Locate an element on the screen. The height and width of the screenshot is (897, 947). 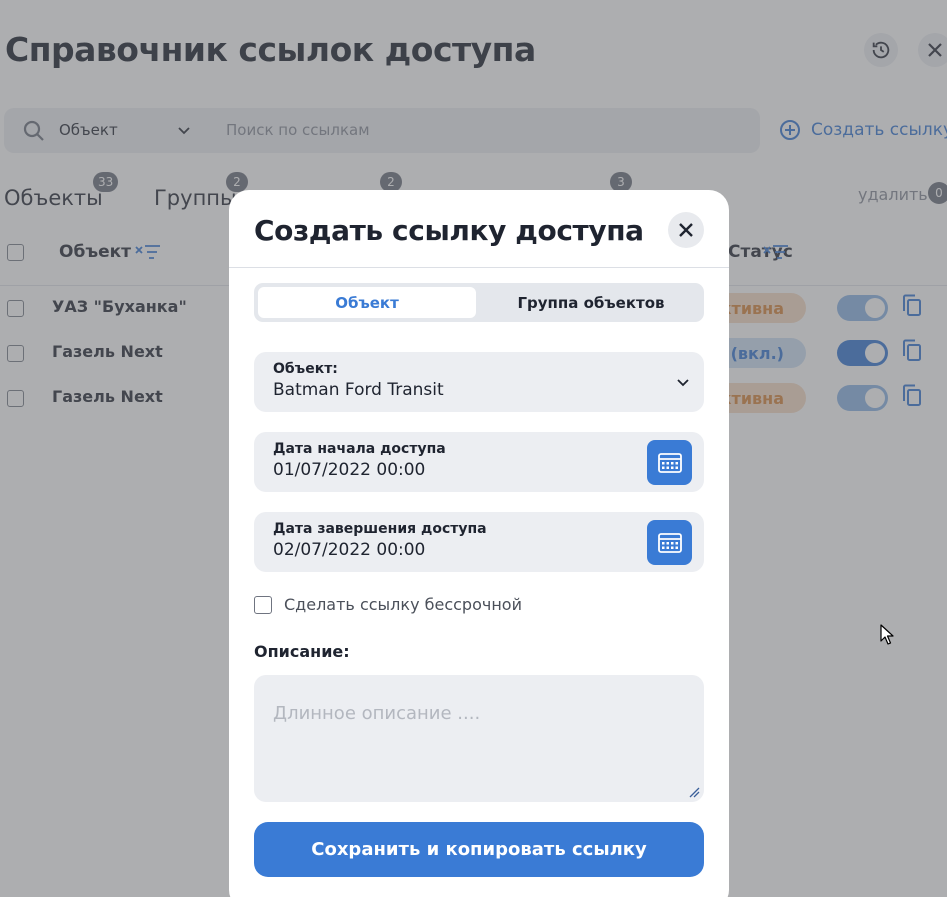
target-type-switch: Объект Группа объектов is located at coordinates (479, 302).